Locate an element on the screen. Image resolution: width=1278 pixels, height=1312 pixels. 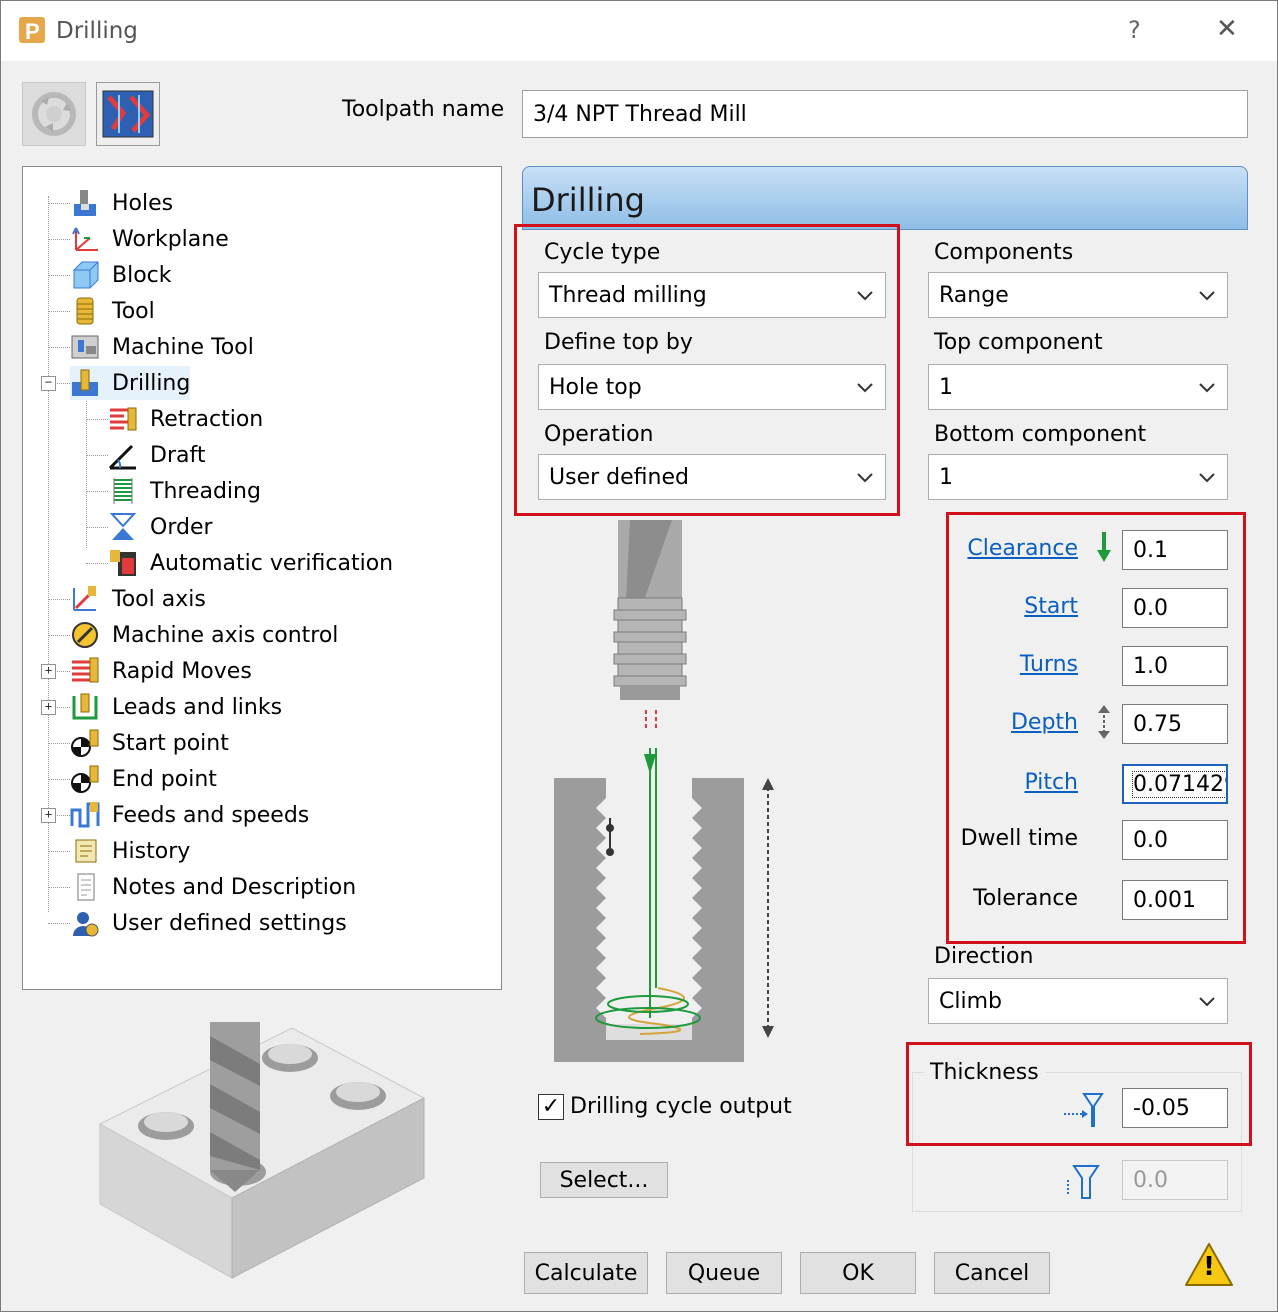
machine-tool-icon is located at coordinates (85, 347).